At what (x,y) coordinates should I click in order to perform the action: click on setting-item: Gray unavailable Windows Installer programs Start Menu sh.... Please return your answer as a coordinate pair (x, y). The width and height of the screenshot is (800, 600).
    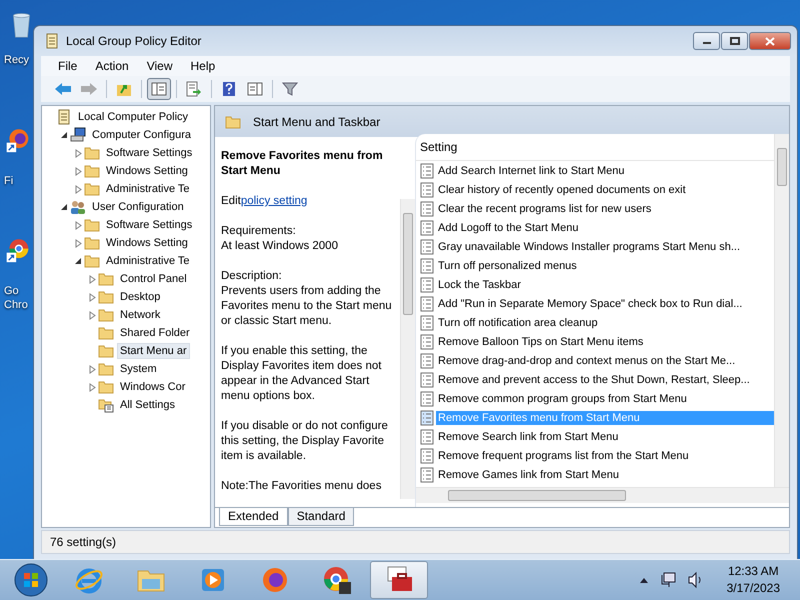
    Looking at the image, I should click on (605, 247).